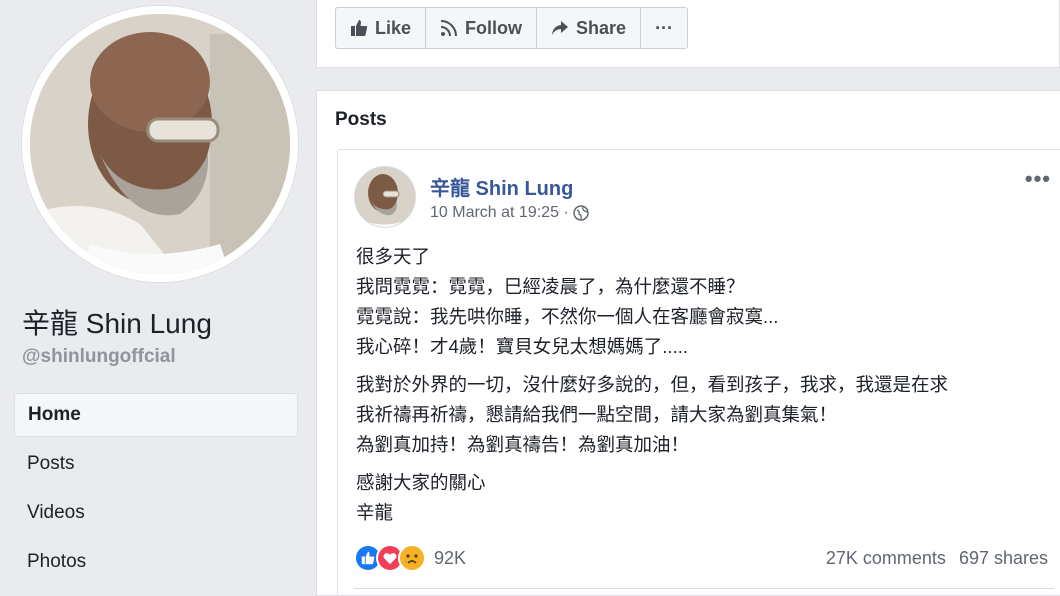  Describe the element at coordinates (375, 512) in the screenshot. I see `post-line: 辛龍` at that location.